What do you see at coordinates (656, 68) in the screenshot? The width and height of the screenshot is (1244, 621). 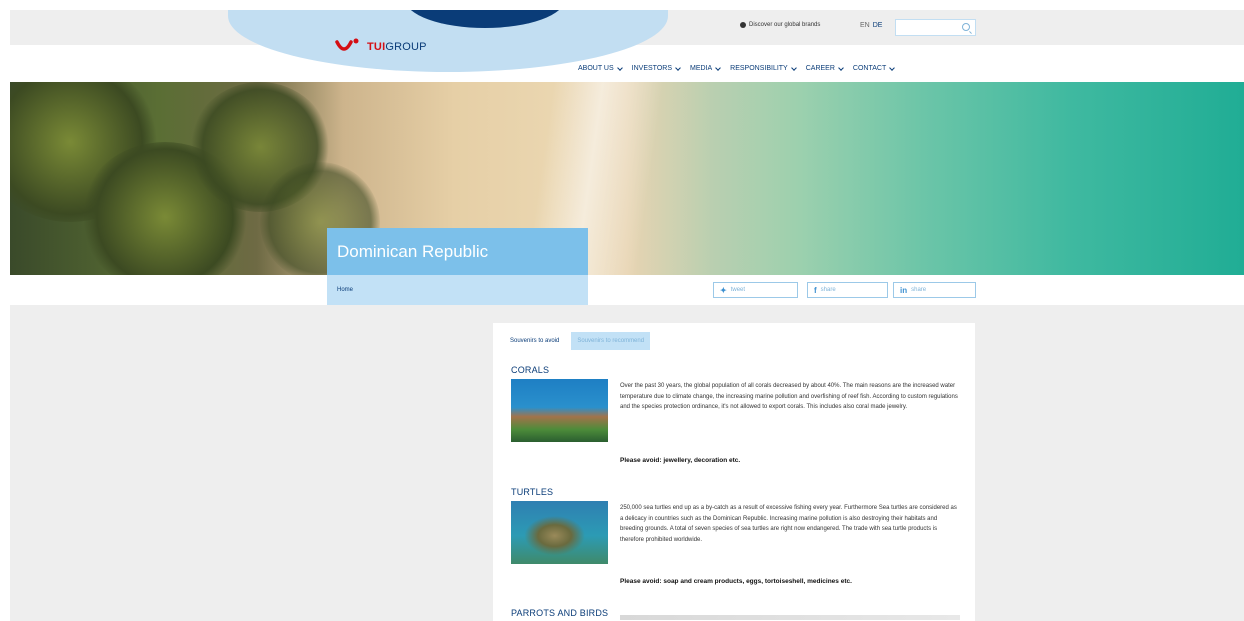 I see `nav-investors: INVESTORS` at bounding box center [656, 68].